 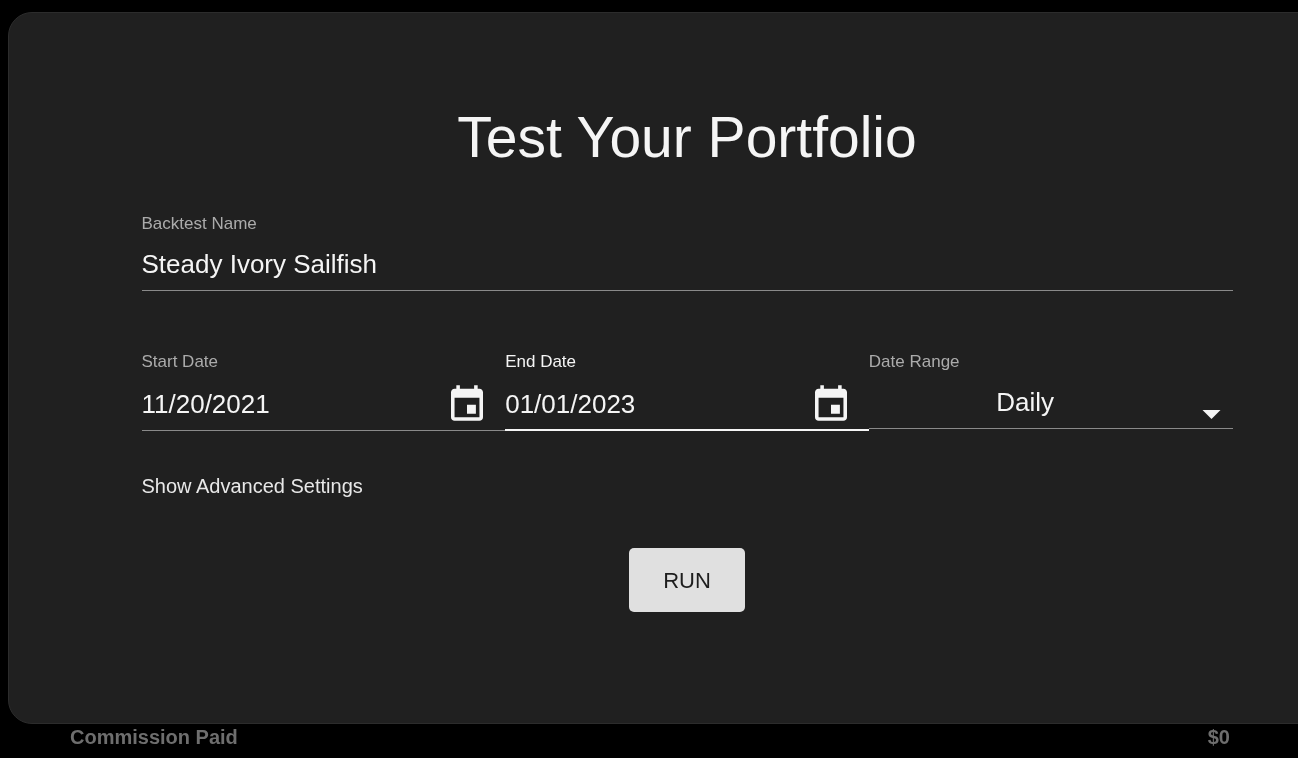 I want to click on dropdown-caret-icon, so click(x=1211, y=414).